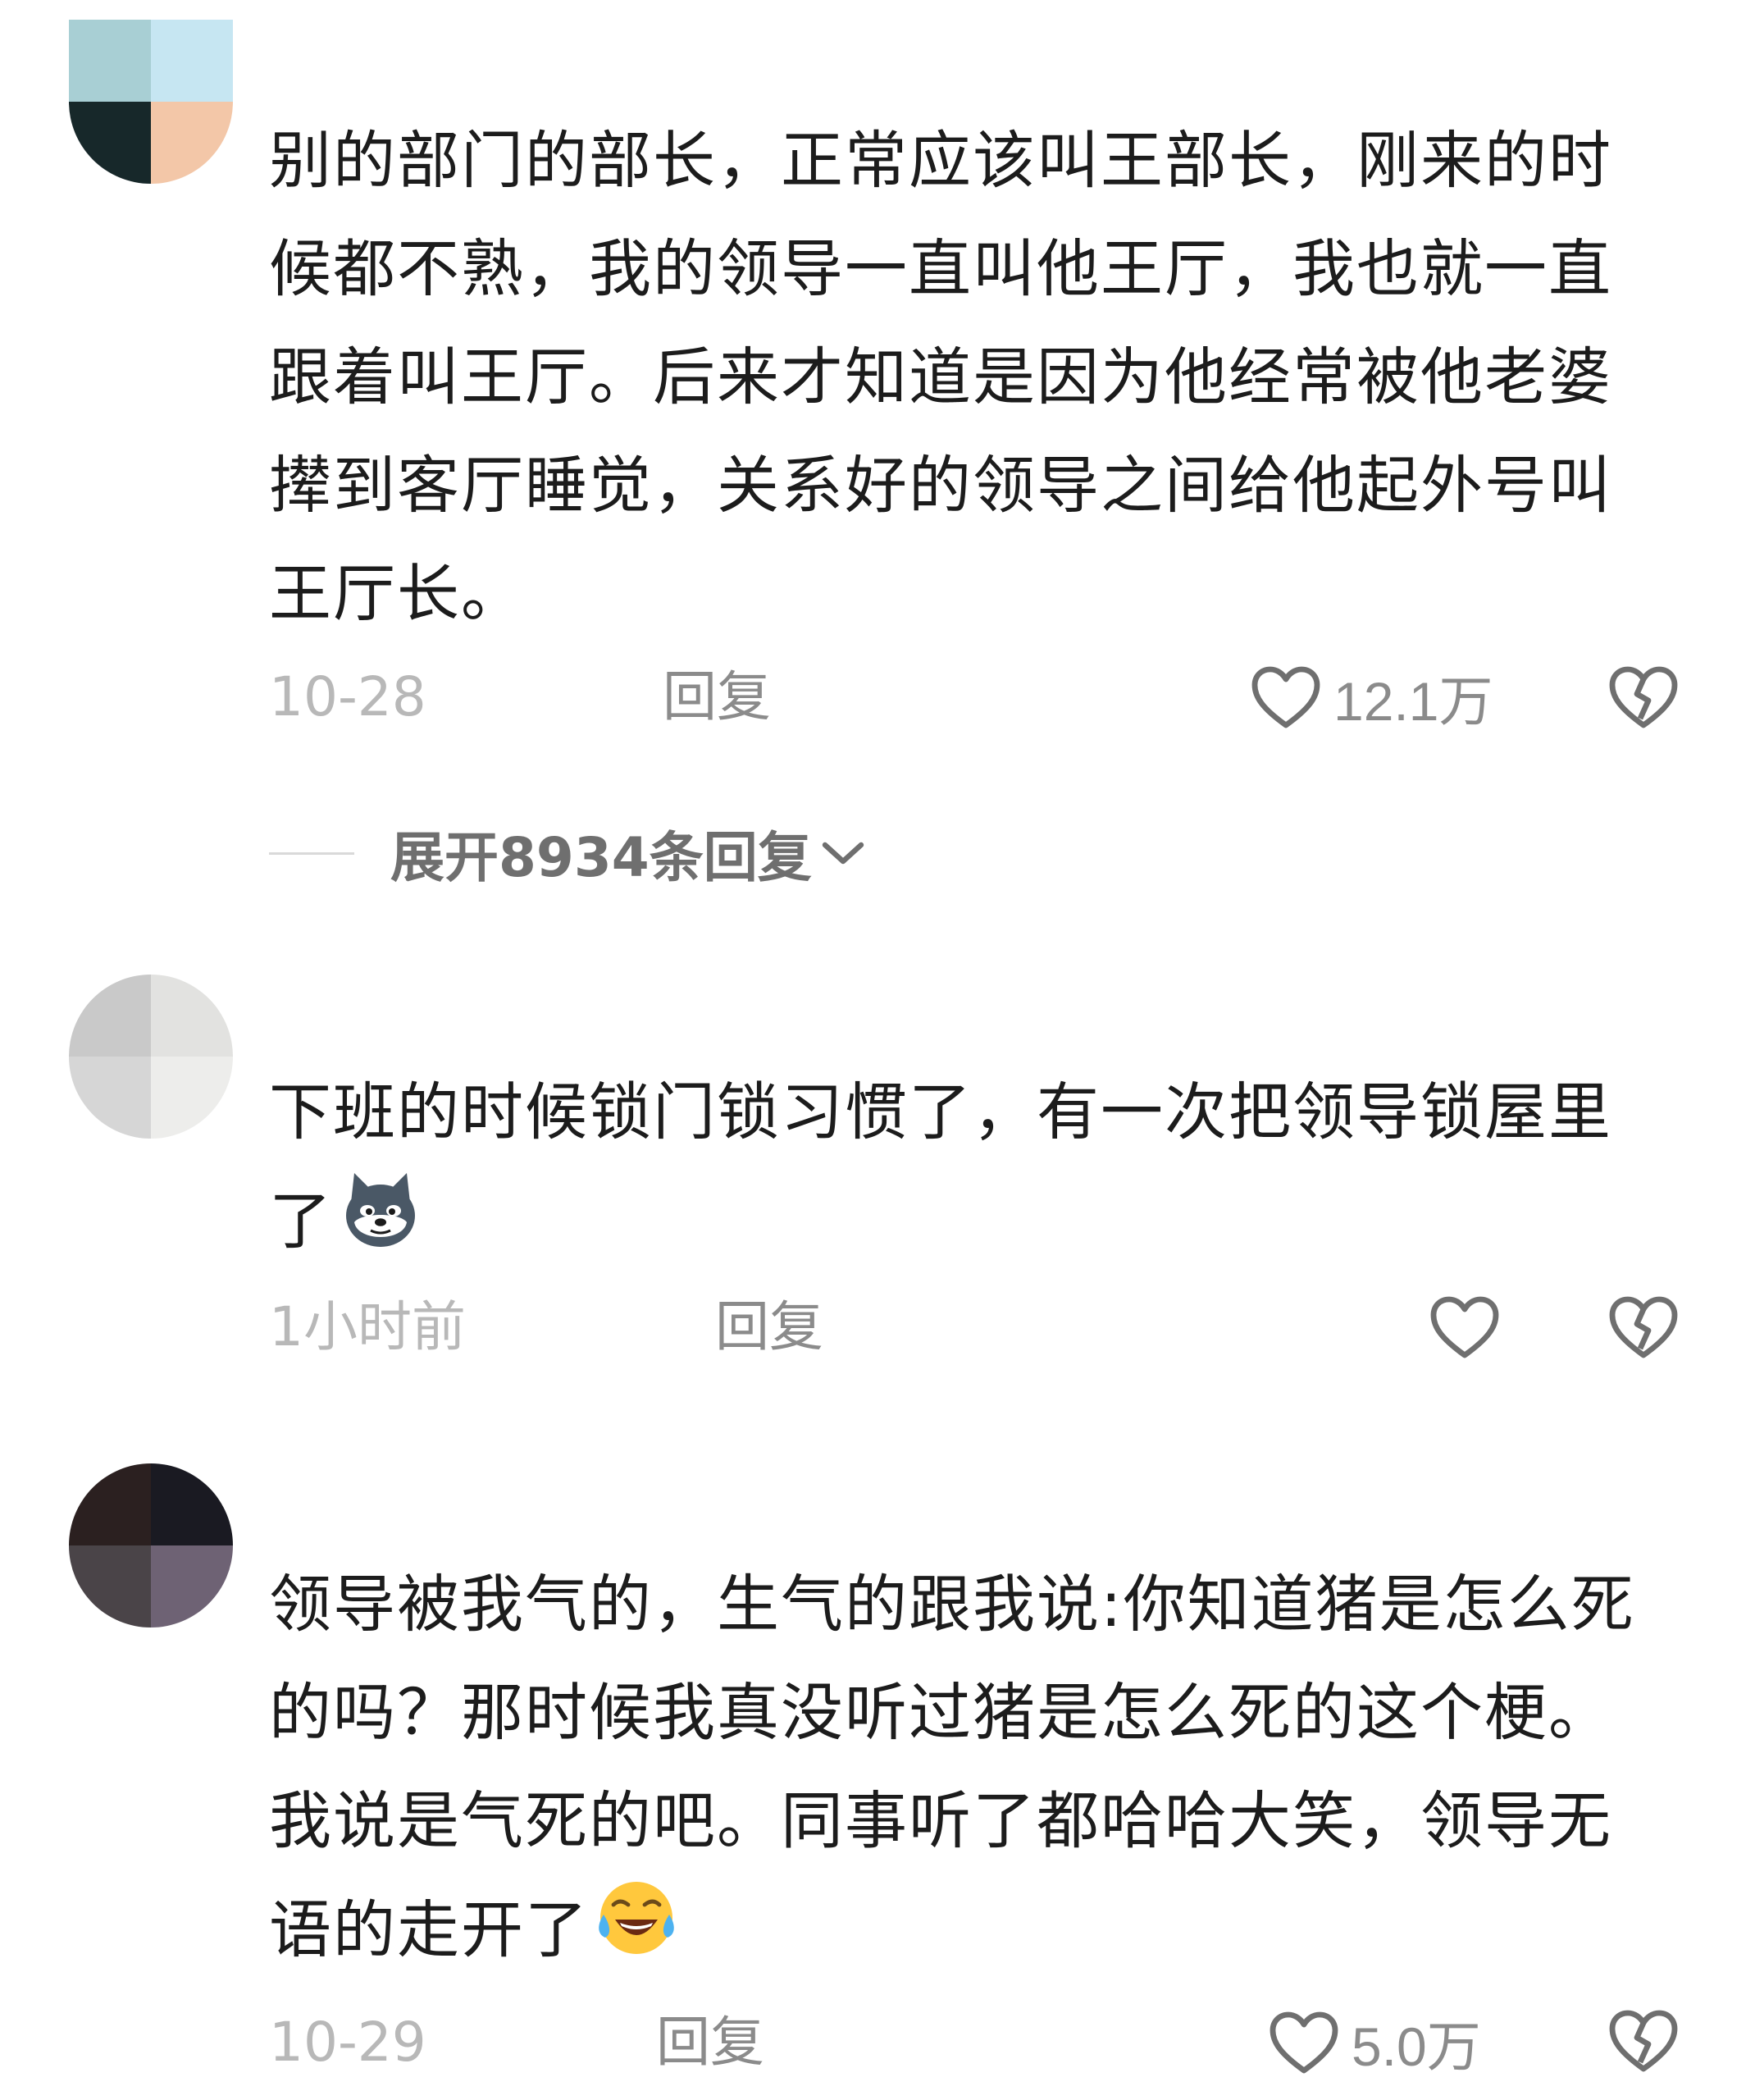 Image resolution: width=1755 pixels, height=2100 pixels. Describe the element at coordinates (367, 1327) in the screenshot. I see `comment-timestamp: 1小时前` at that location.